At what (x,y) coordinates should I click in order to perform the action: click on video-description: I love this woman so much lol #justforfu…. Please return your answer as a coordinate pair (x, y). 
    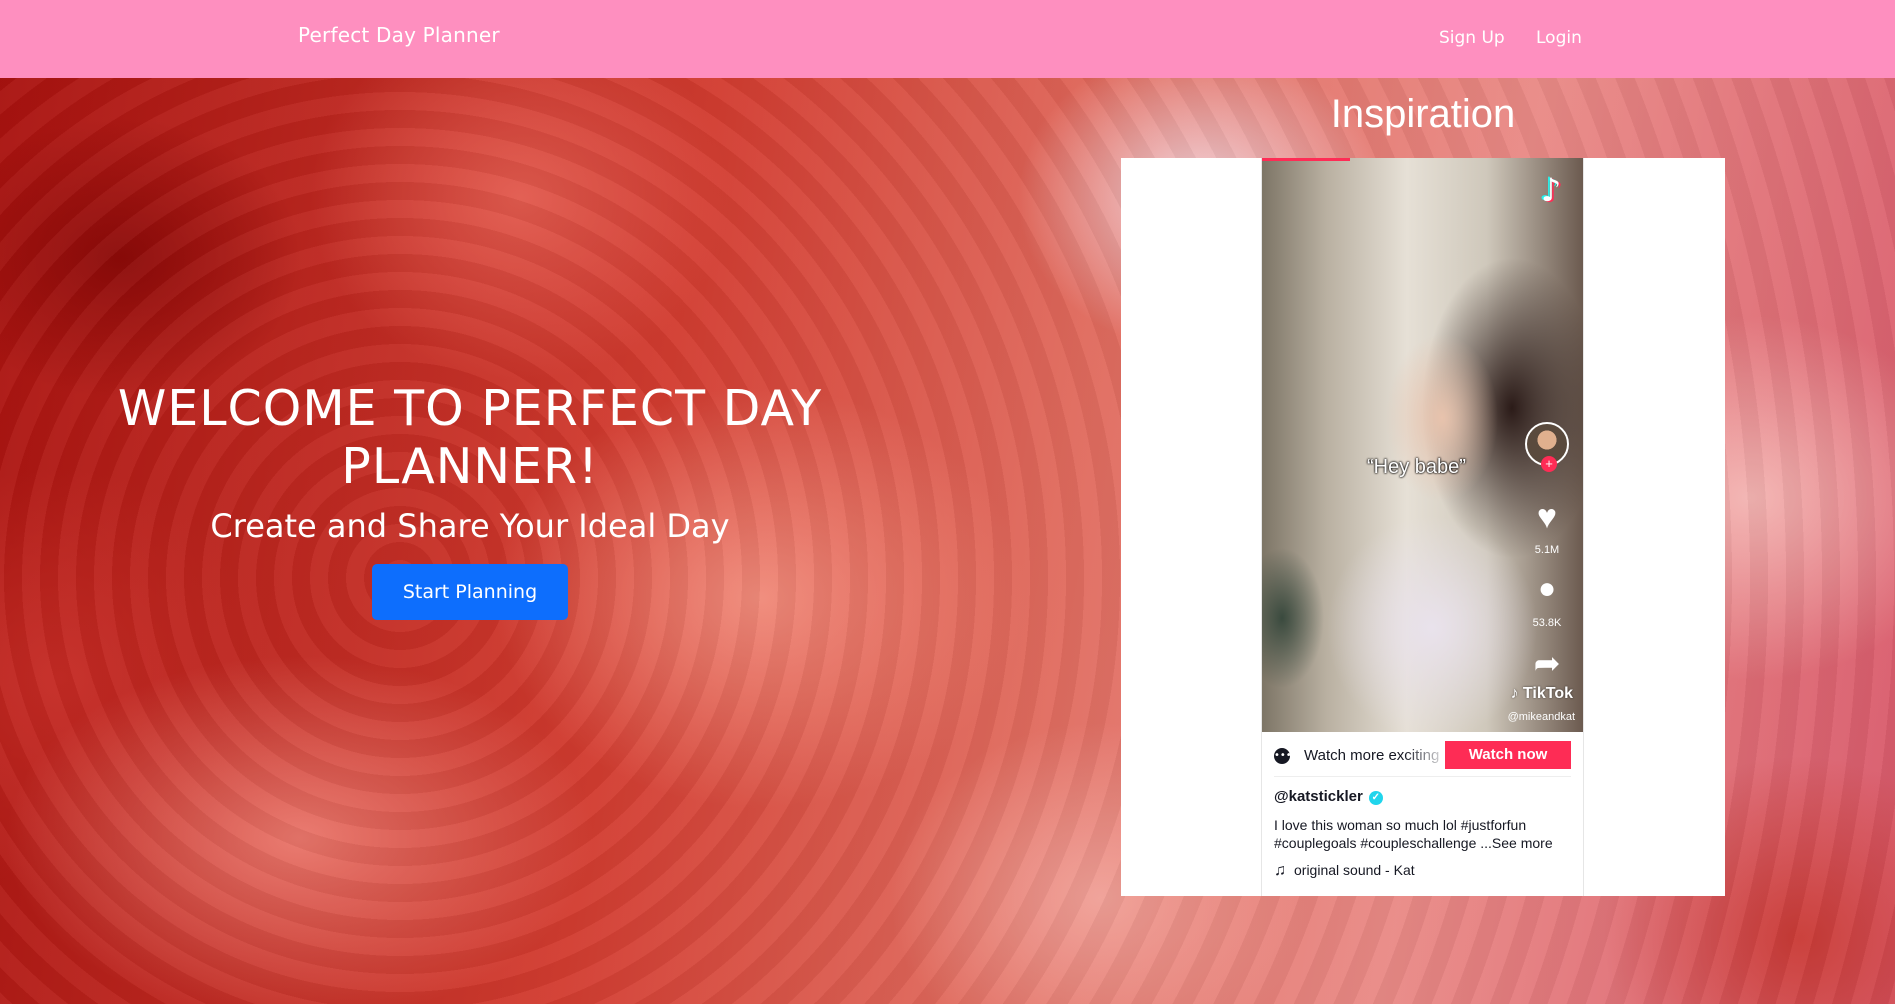
    Looking at the image, I should click on (1413, 834).